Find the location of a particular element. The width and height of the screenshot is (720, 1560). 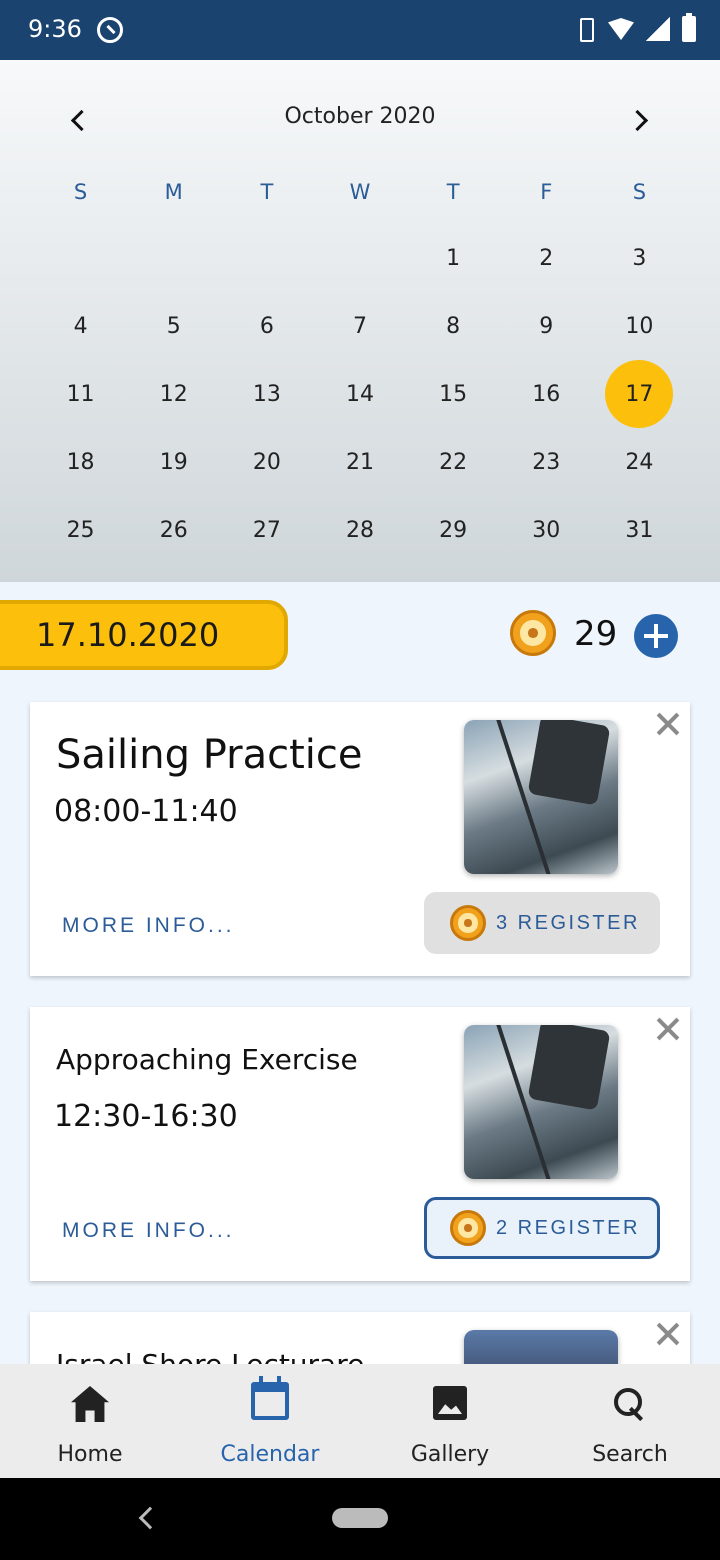

calendar-day: 29 is located at coordinates (453, 530).